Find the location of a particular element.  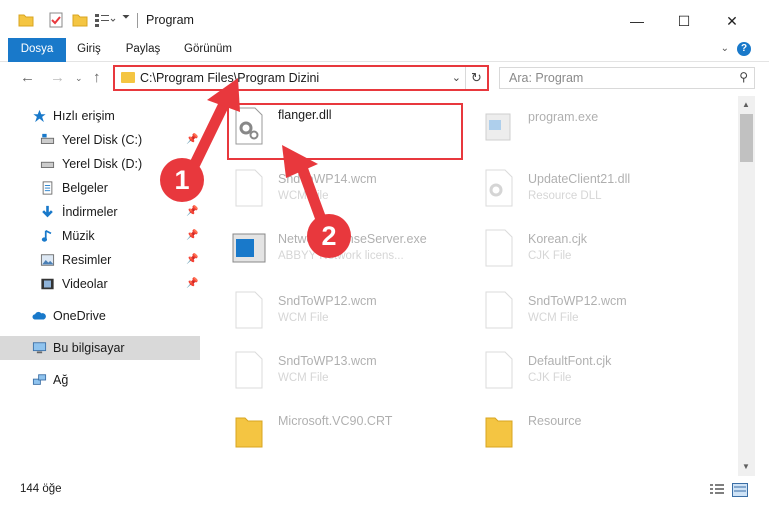

search-icon: ⚲ is located at coordinates (743, 77).